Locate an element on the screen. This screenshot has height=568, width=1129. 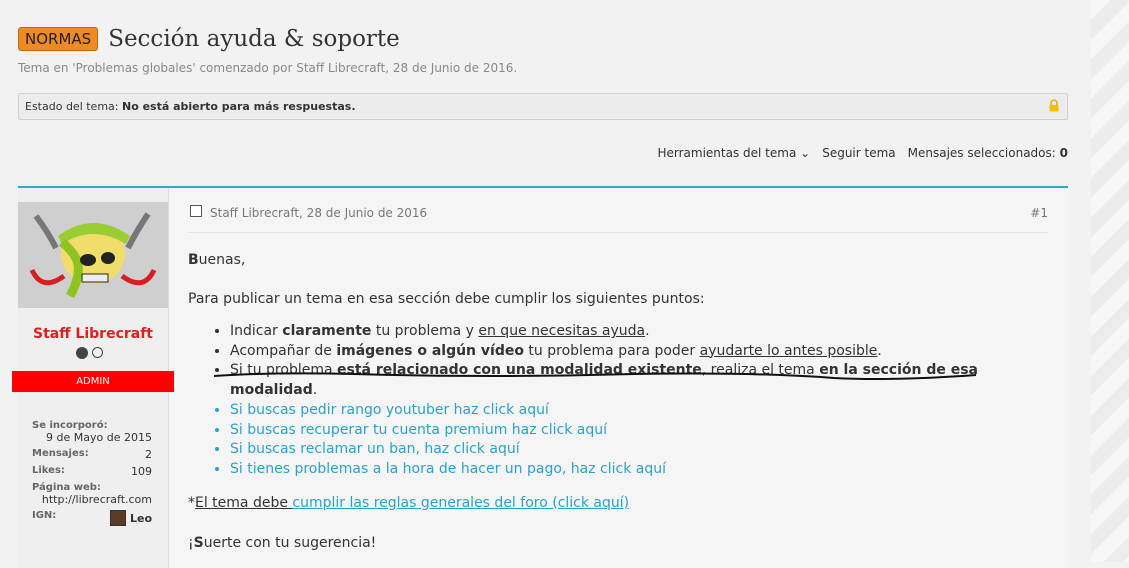
rule1-a: Indicar is located at coordinates (256, 331).